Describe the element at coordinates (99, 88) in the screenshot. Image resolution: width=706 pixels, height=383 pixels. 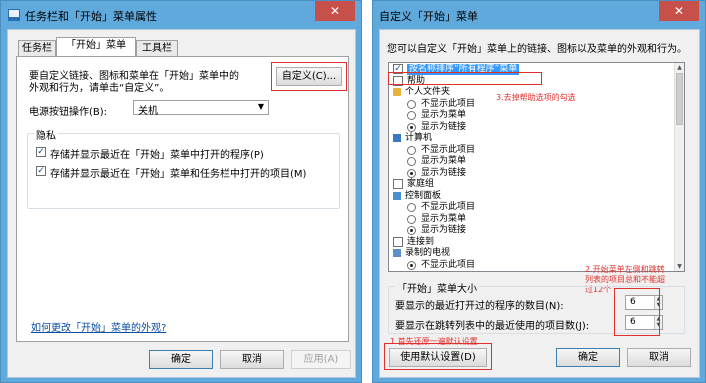
I see `description-line-2: 外观和行为，请单击“自定义”。` at that location.